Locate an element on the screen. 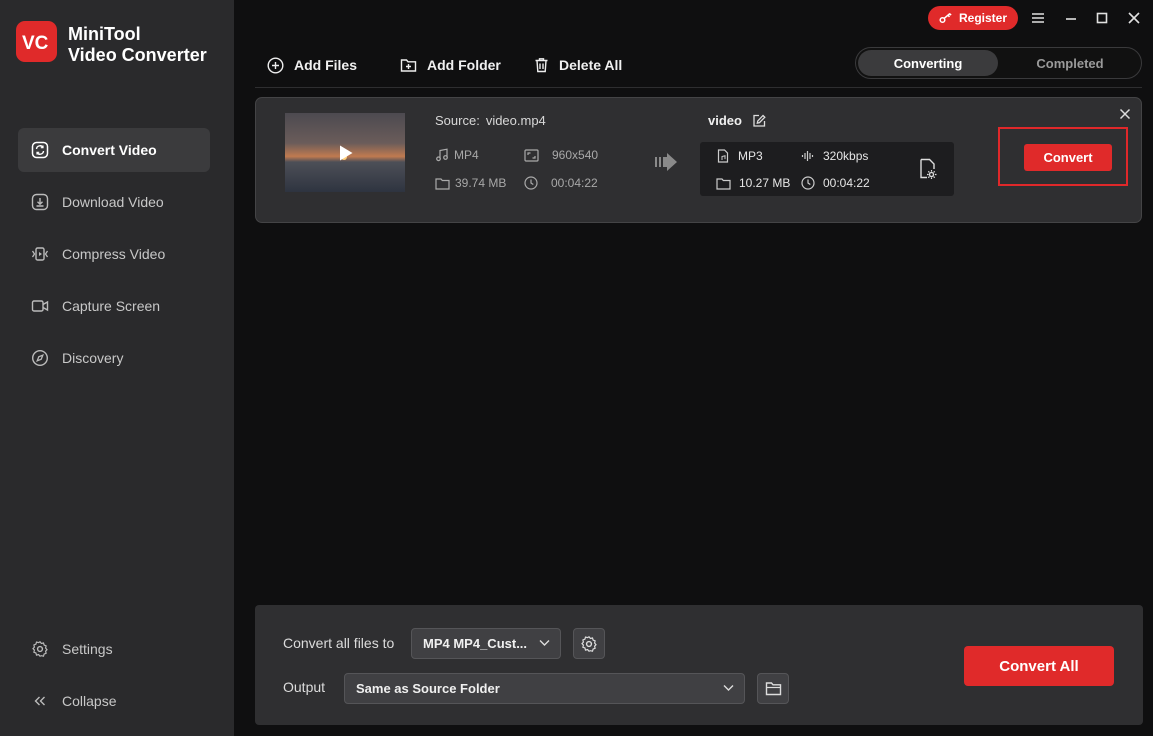 This screenshot has width=1153, height=736. double-chevron-left-icon is located at coordinates (40, 701).